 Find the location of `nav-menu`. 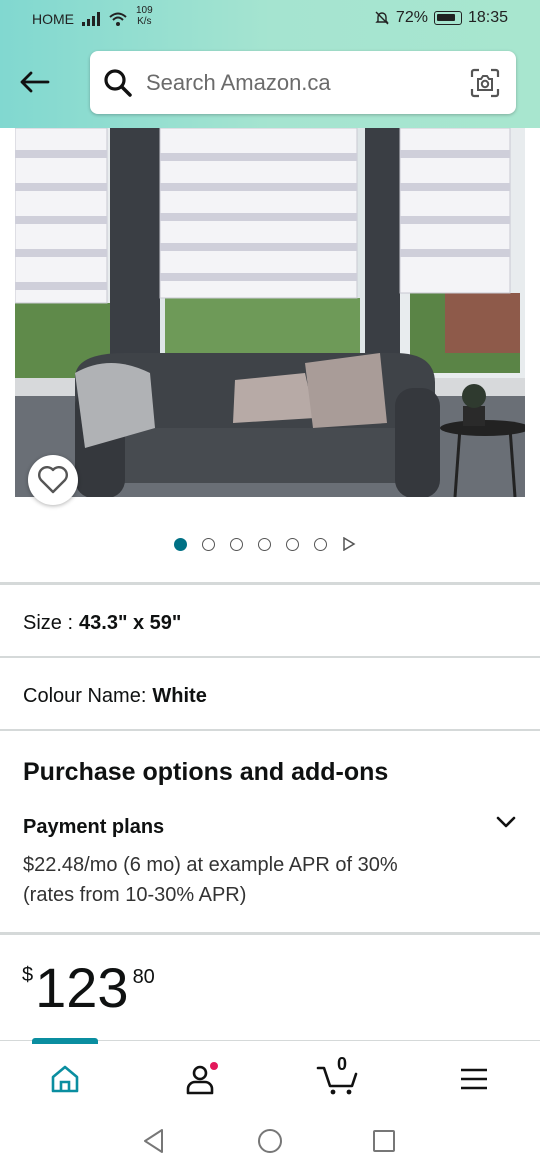

nav-menu is located at coordinates (474, 1079).